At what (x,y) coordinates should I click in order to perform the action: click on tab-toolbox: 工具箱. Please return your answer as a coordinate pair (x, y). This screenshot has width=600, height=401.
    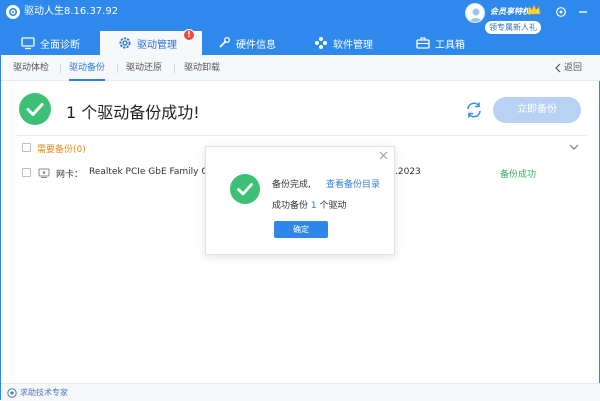
    Looking at the image, I should click on (440, 43).